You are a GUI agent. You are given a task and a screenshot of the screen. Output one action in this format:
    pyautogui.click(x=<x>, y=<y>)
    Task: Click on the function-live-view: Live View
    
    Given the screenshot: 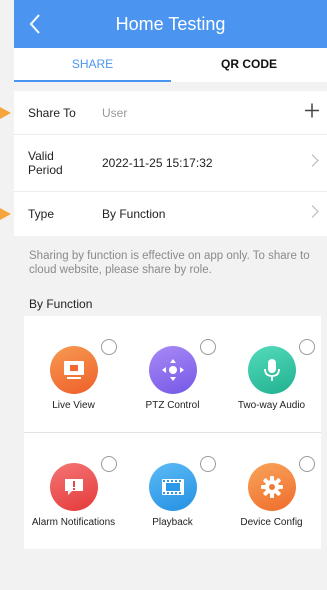 What is the action you would take?
    pyautogui.click(x=73, y=374)
    